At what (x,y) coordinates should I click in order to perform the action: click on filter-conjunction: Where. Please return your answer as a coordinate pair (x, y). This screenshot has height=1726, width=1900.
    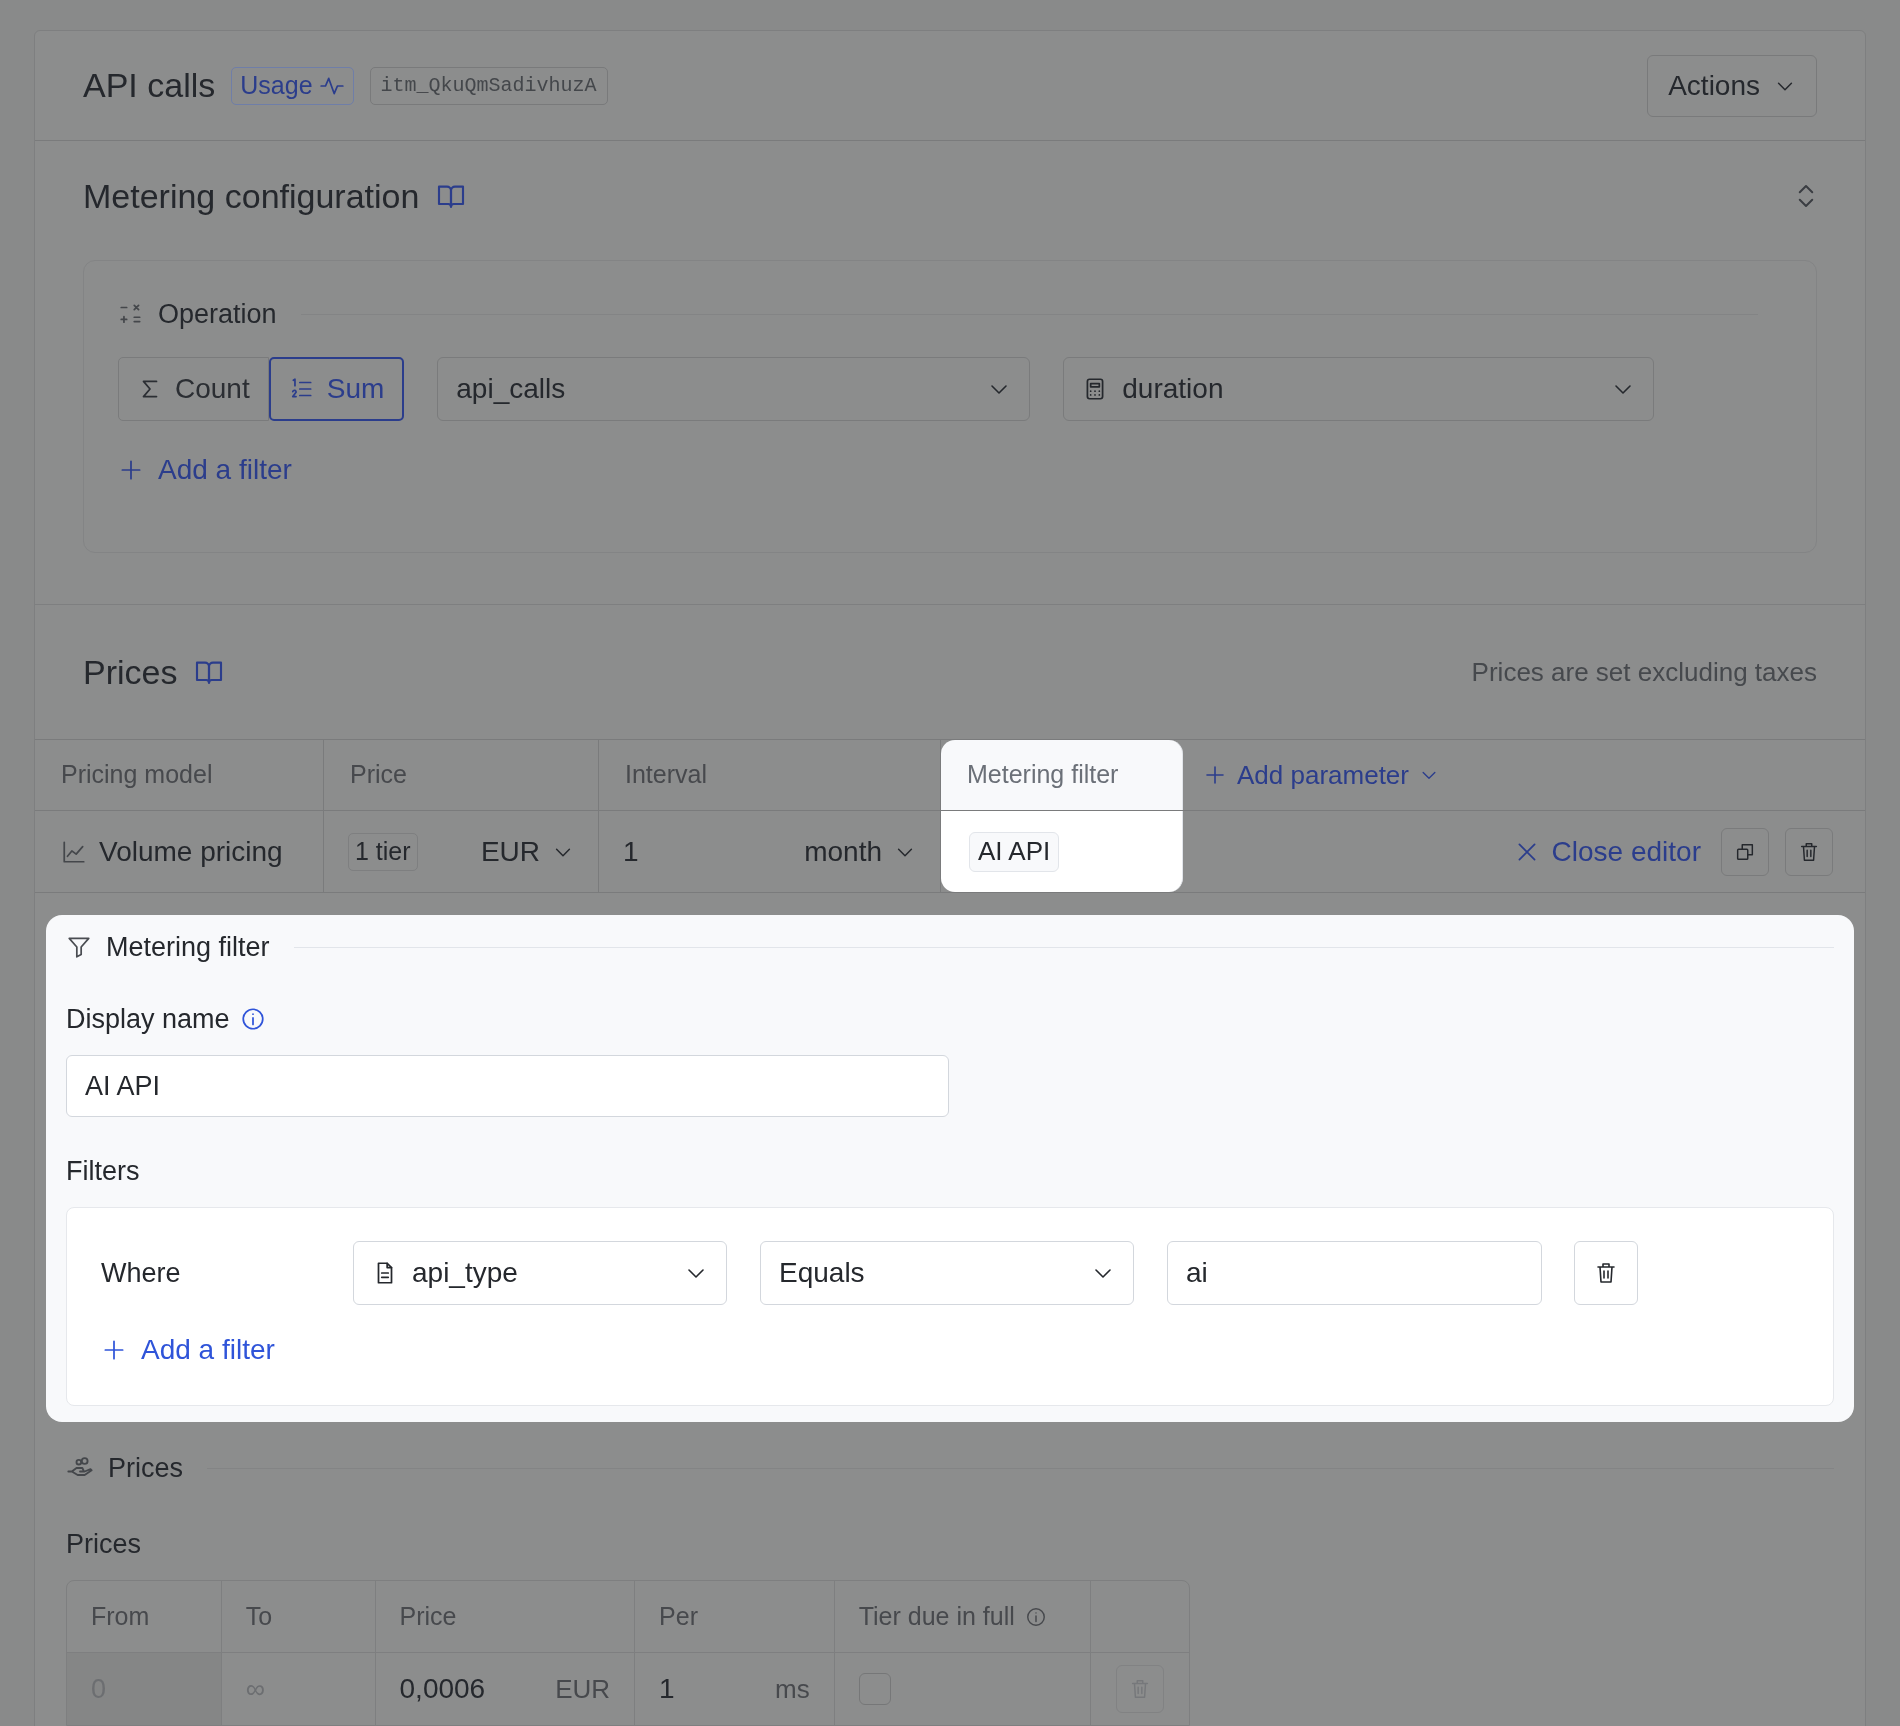
    Looking at the image, I should click on (141, 1273).